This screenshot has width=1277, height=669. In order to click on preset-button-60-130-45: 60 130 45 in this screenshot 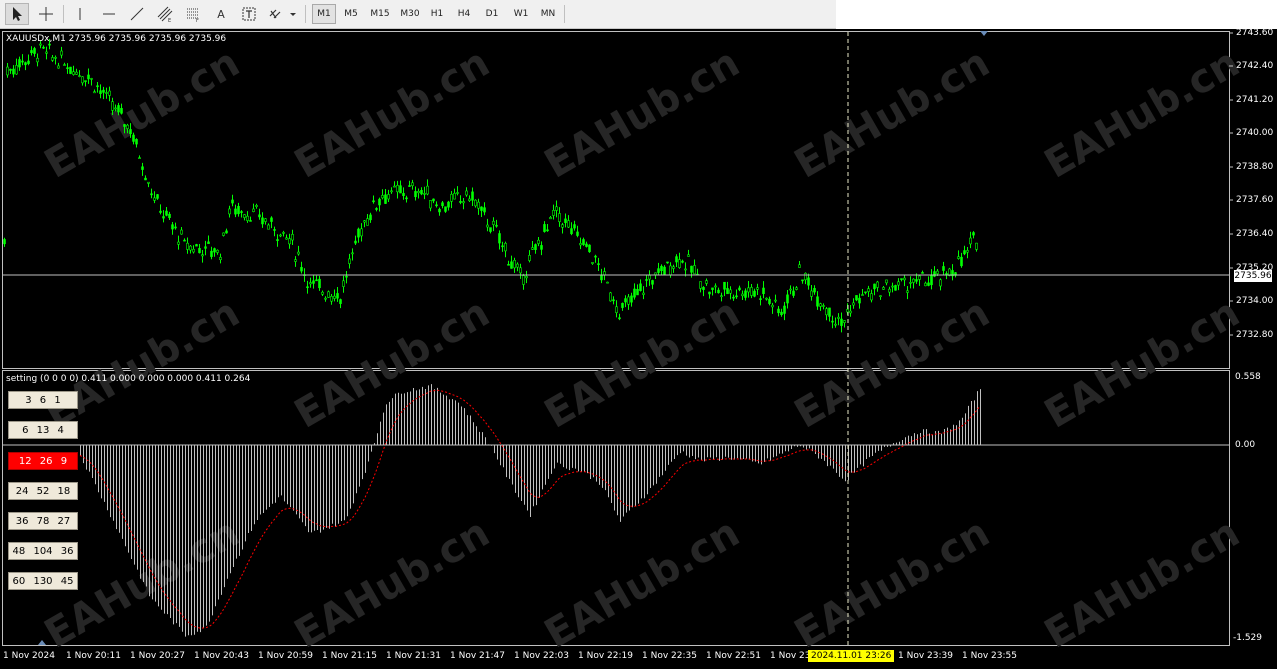, I will do `click(43, 581)`.